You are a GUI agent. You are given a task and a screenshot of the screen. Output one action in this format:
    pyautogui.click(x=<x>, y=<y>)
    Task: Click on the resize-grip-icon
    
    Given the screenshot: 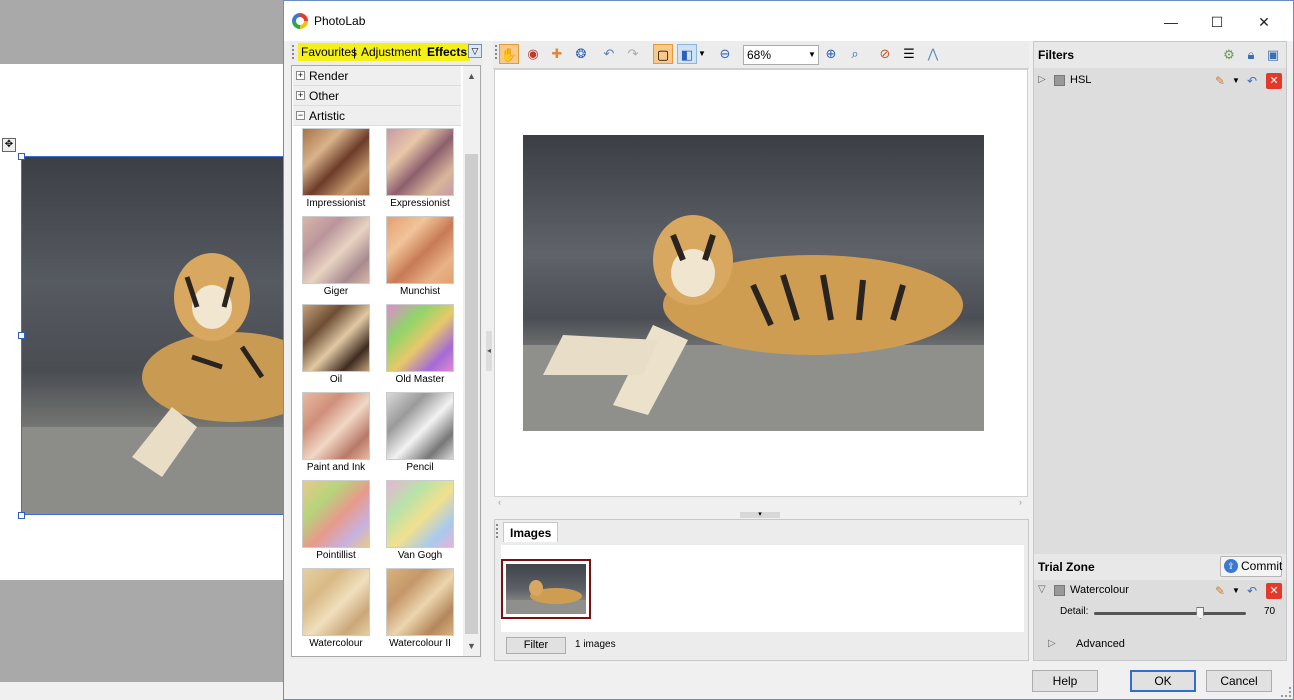 What is the action you would take?
    pyautogui.click(x=1286, y=692)
    